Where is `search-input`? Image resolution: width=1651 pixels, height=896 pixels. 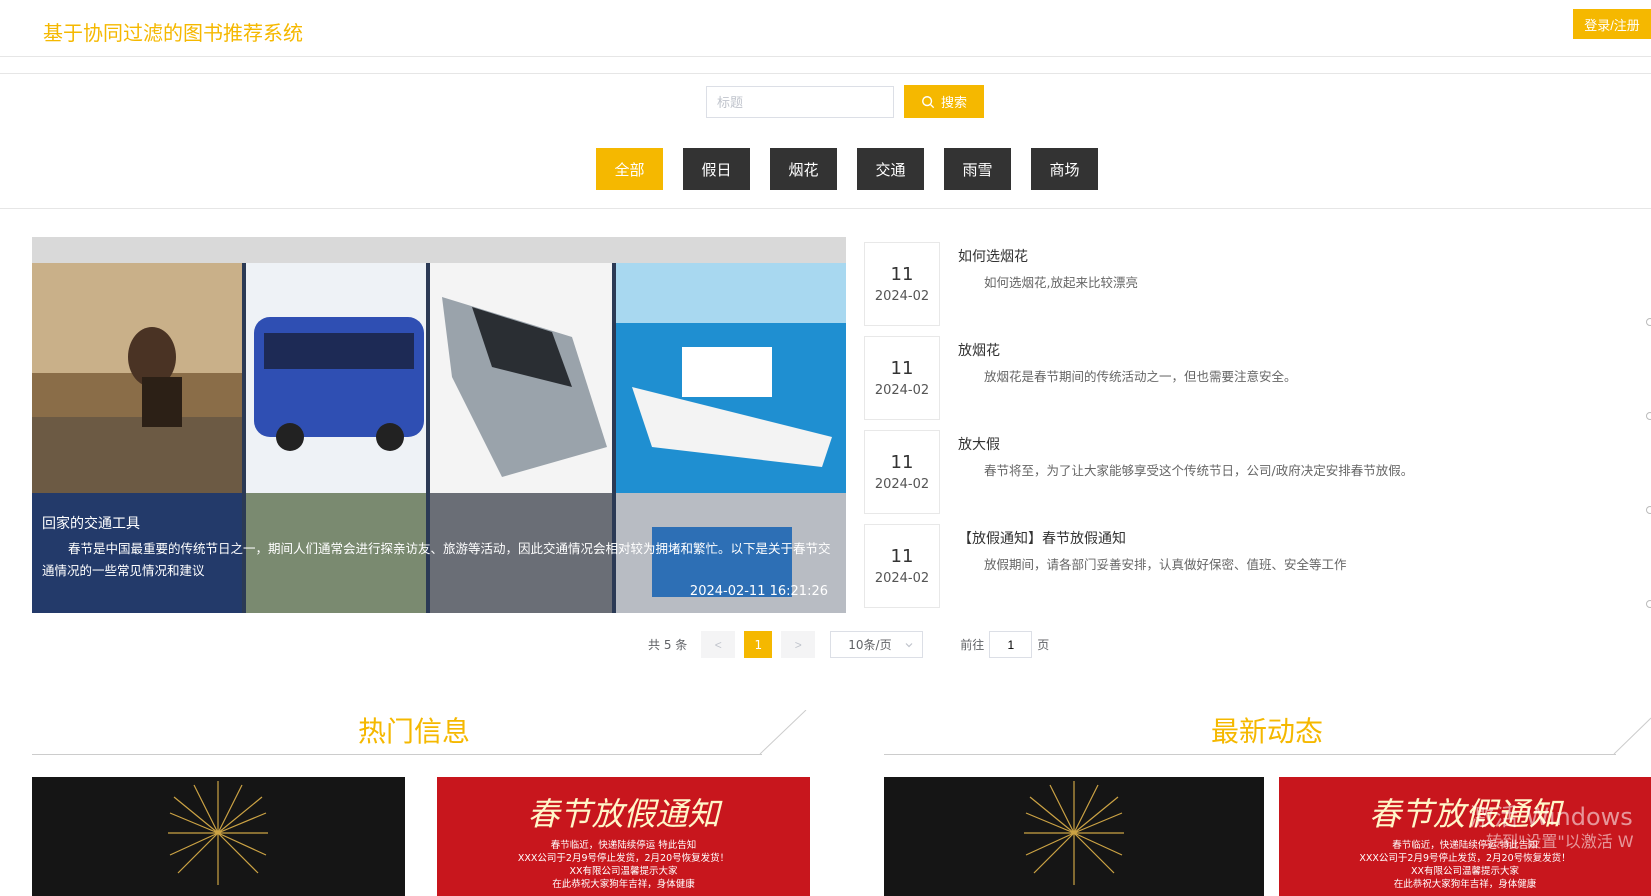 search-input is located at coordinates (800, 102).